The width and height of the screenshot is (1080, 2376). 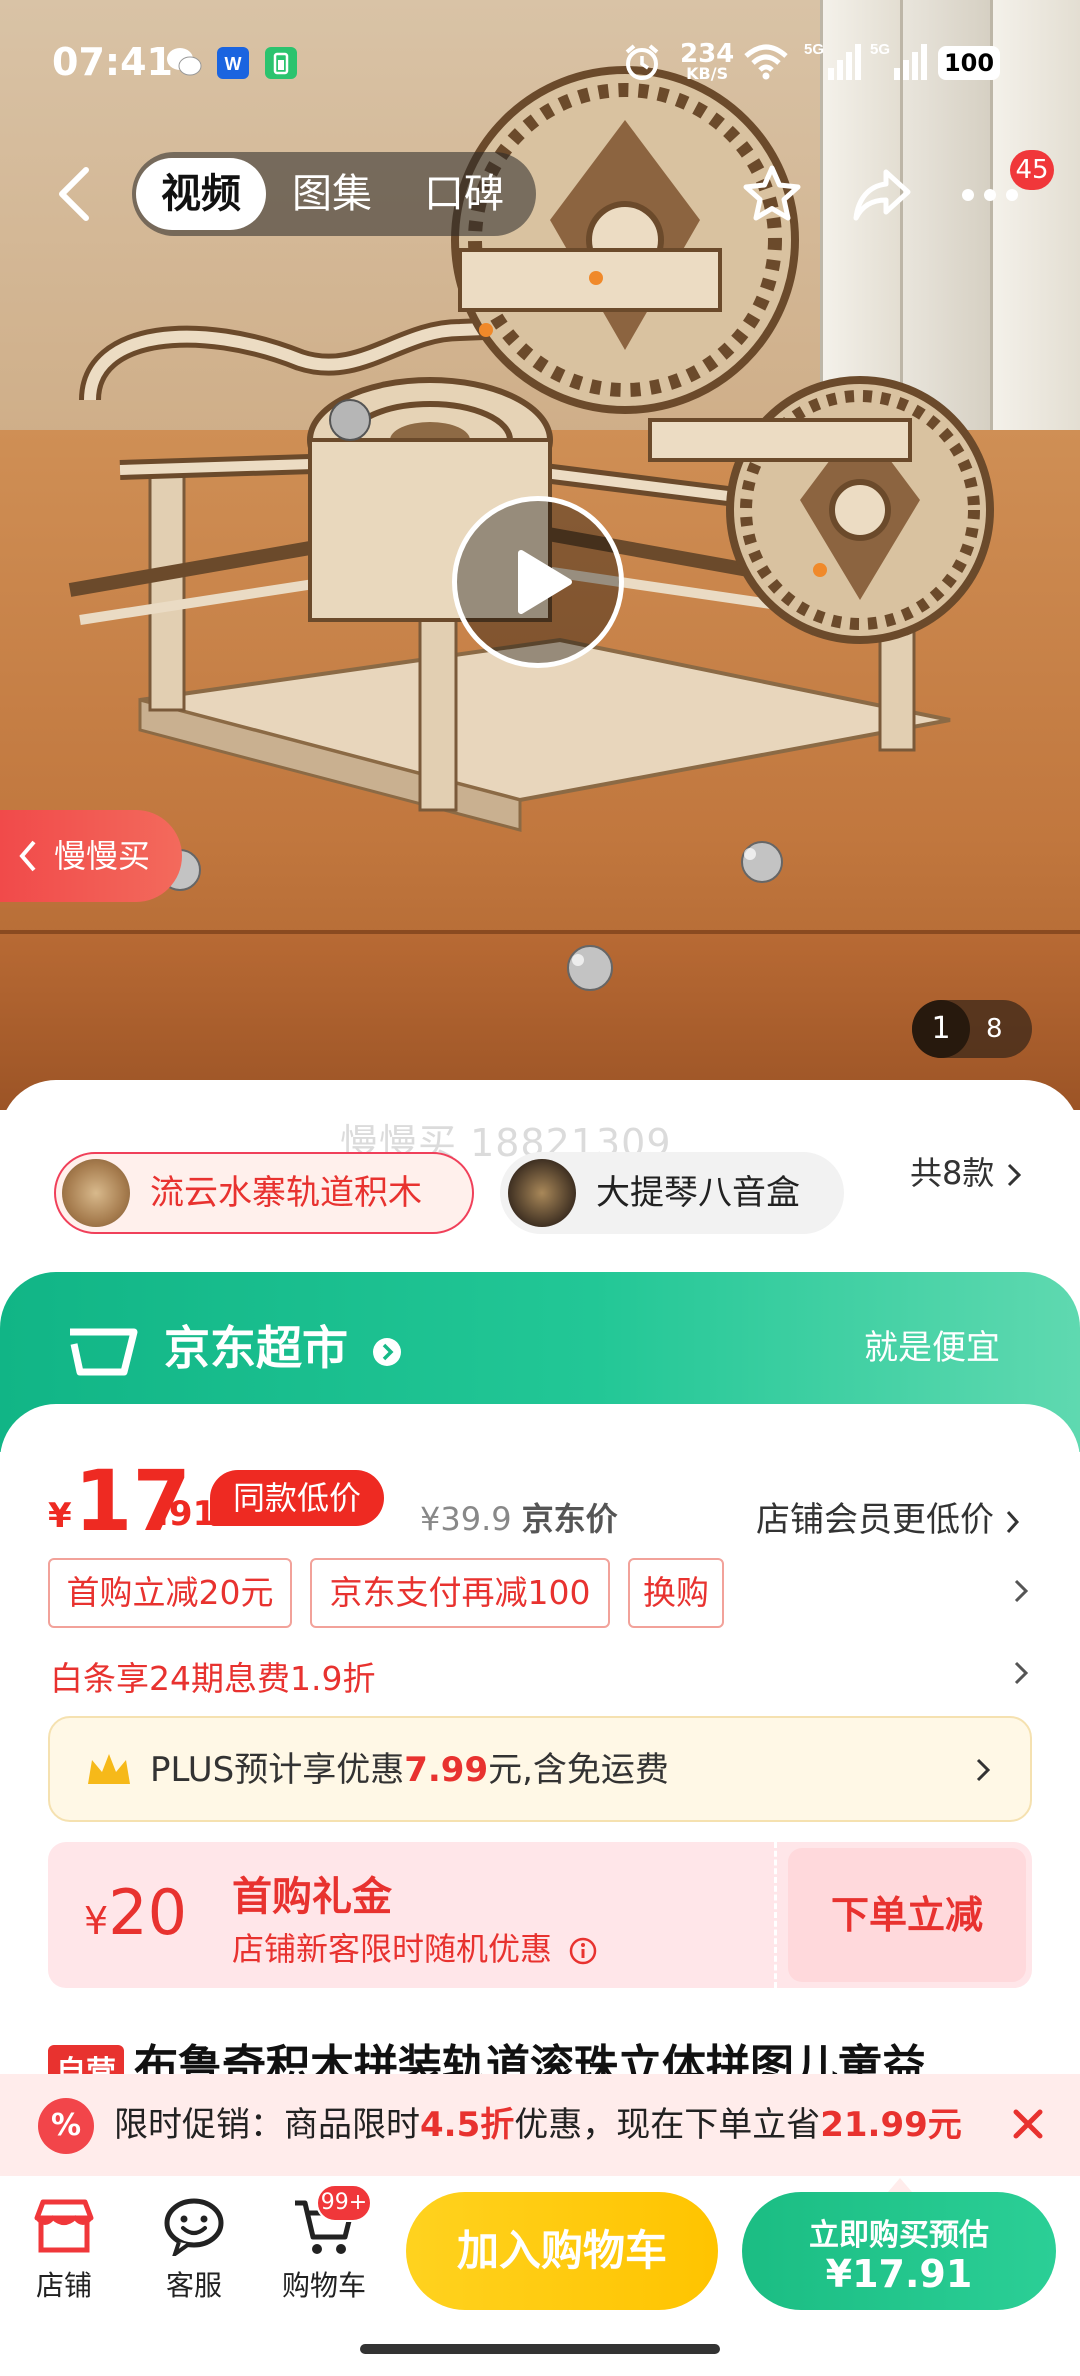 I want to click on signal1-label: 5G, so click(x=814, y=49).